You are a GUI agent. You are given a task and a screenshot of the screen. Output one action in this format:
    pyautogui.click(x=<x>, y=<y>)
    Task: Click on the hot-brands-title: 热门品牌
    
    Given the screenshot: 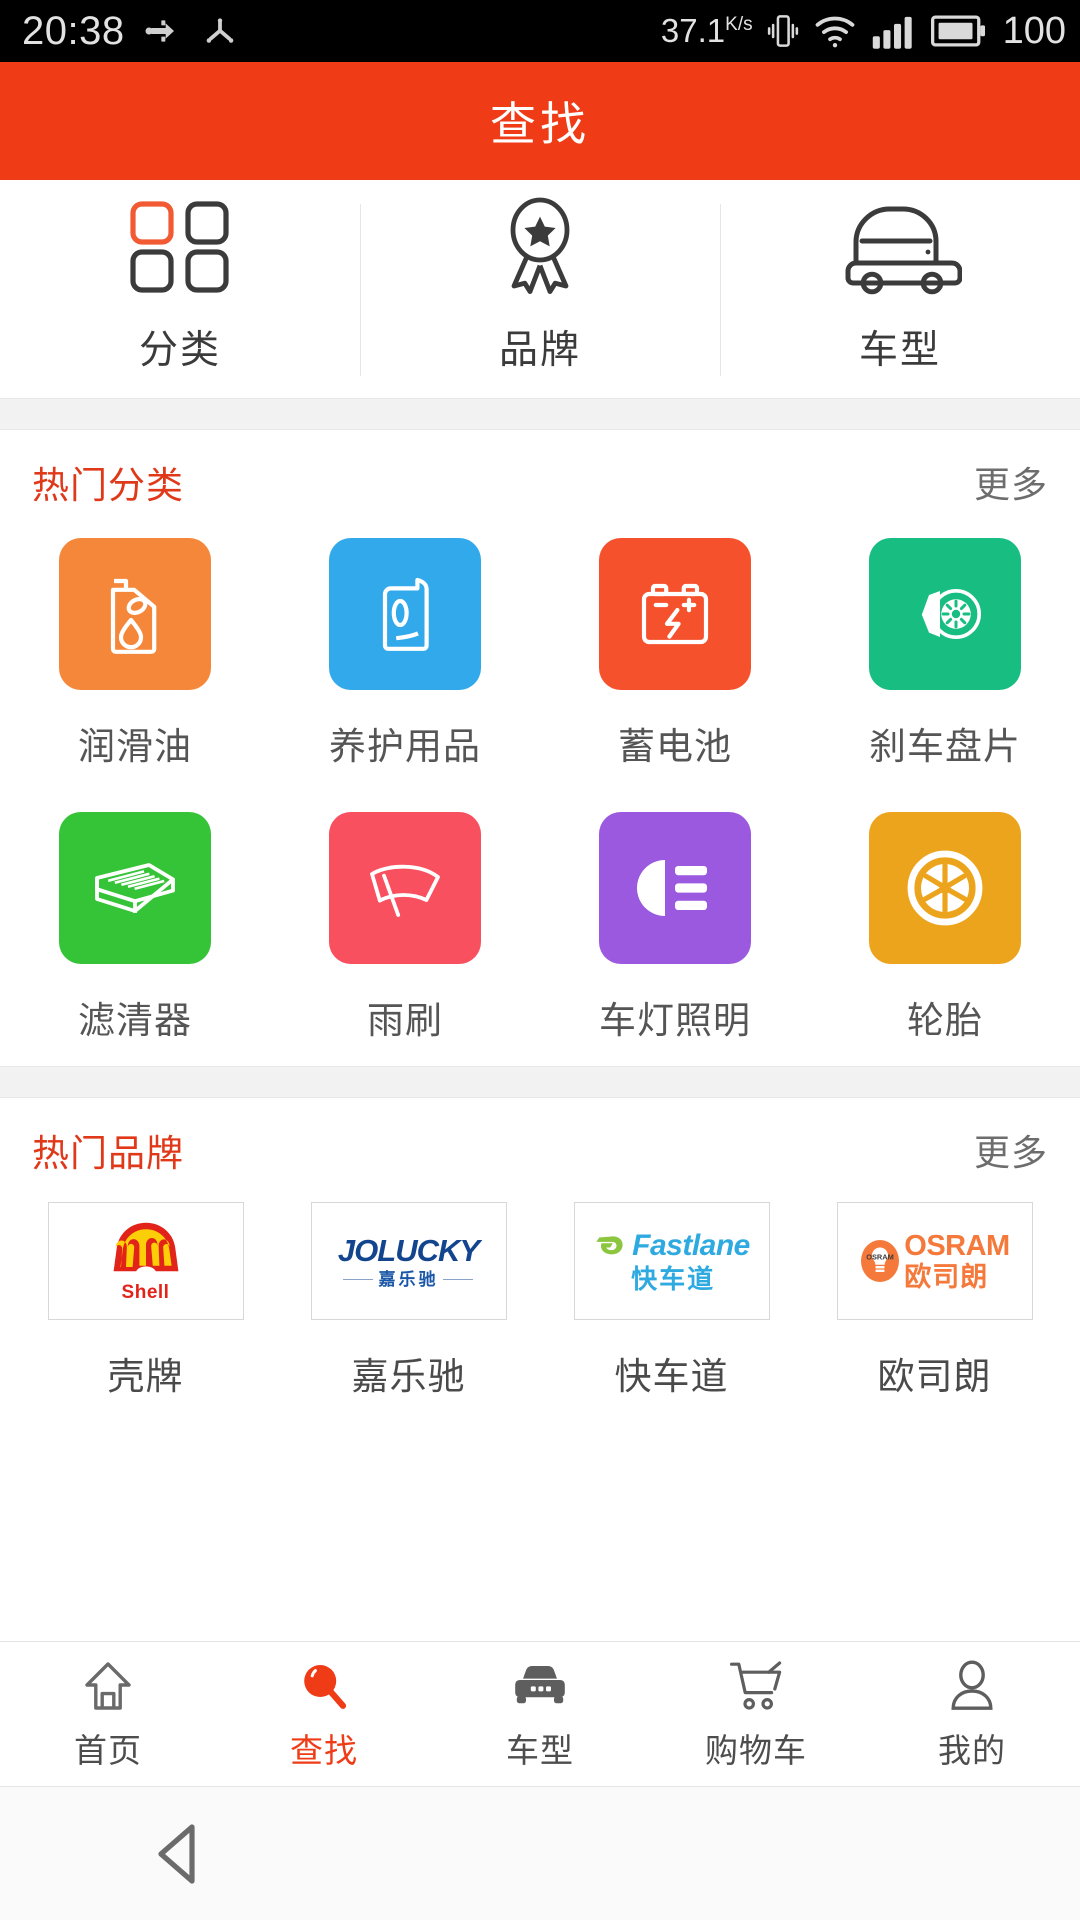 What is the action you would take?
    pyautogui.click(x=108, y=1153)
    